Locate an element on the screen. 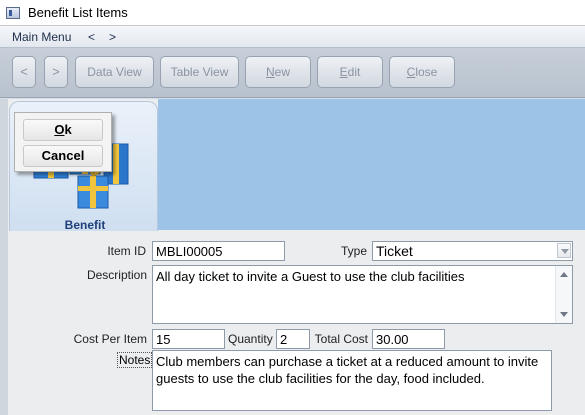 This screenshot has width=585, height=415. type-select-value: Ticket is located at coordinates (394, 251).